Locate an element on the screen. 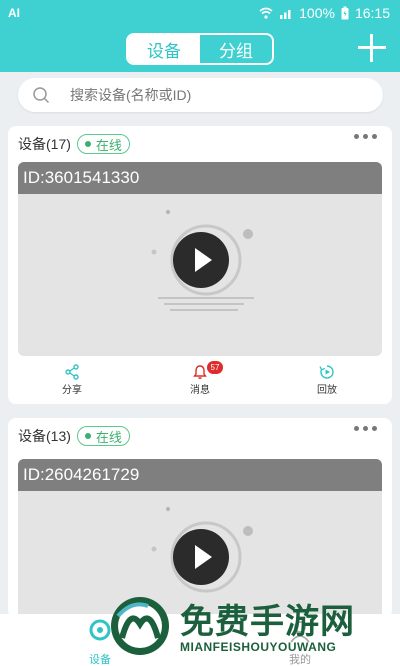 Image resolution: width=400 pixels, height=666 pixels. playback-label: 回放 is located at coordinates (327, 390).